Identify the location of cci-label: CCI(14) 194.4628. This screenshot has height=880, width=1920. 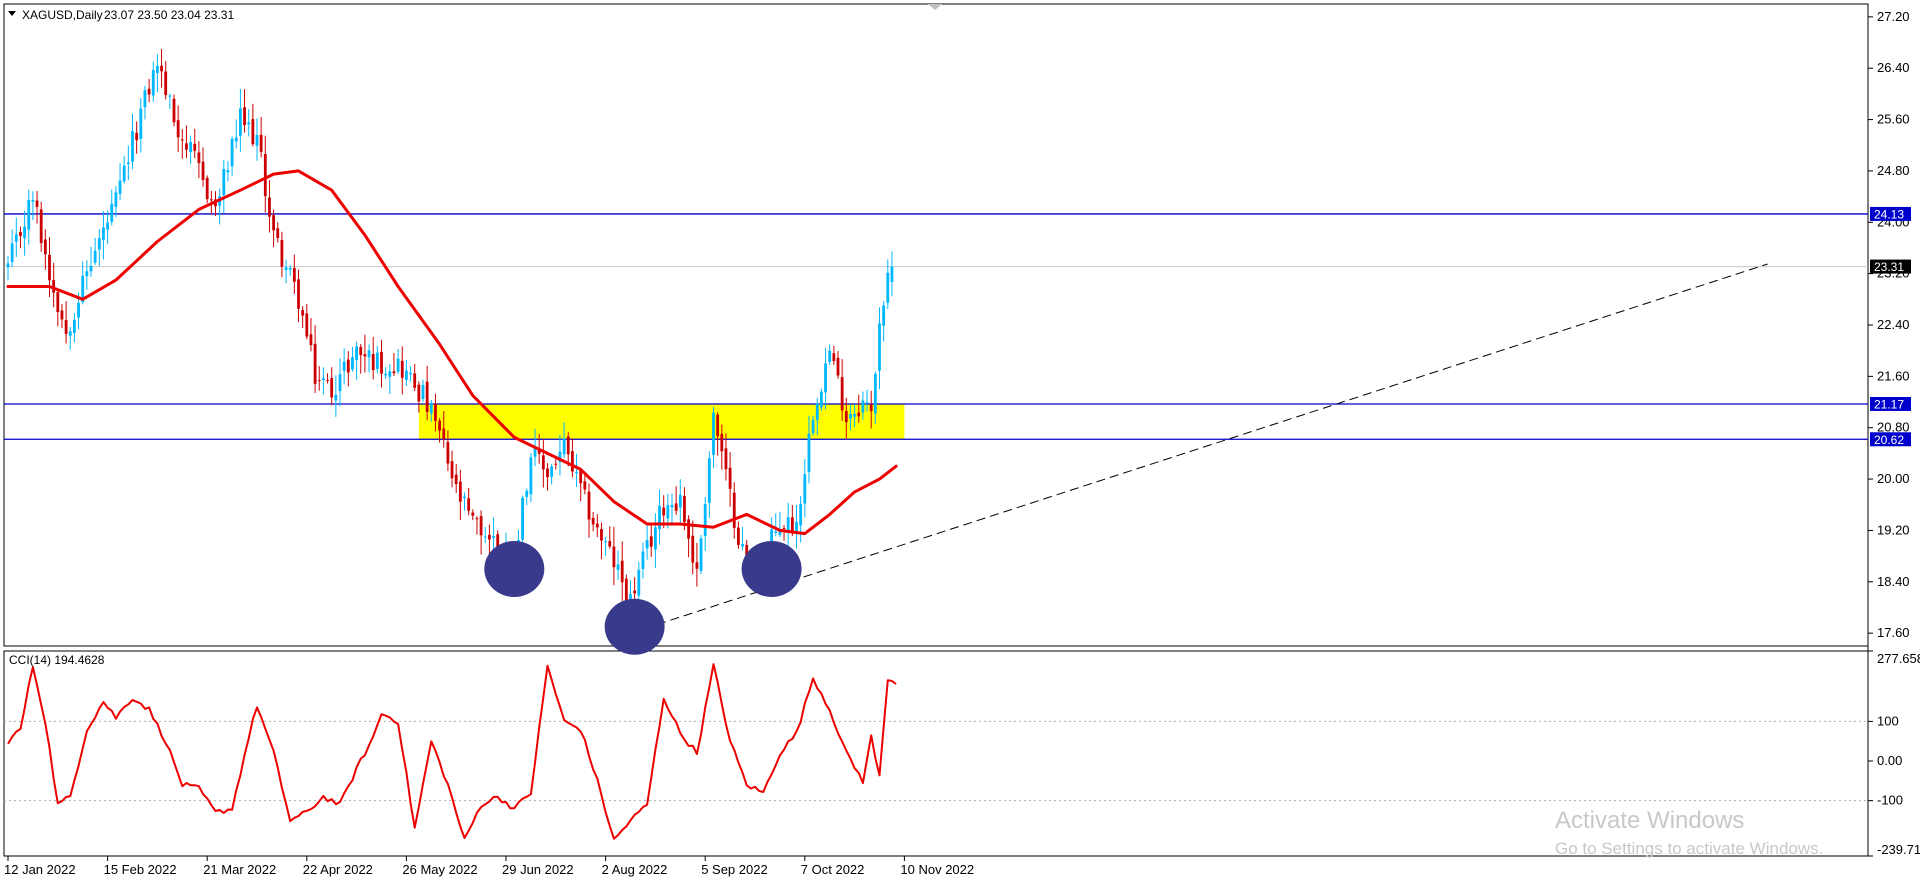
(57, 660).